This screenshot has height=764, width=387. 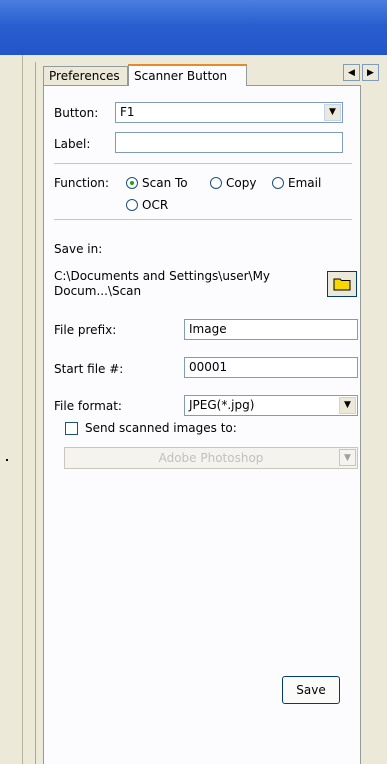 What do you see at coordinates (85, 330) in the screenshot?
I see `file-prefix-label: File prefix:` at bounding box center [85, 330].